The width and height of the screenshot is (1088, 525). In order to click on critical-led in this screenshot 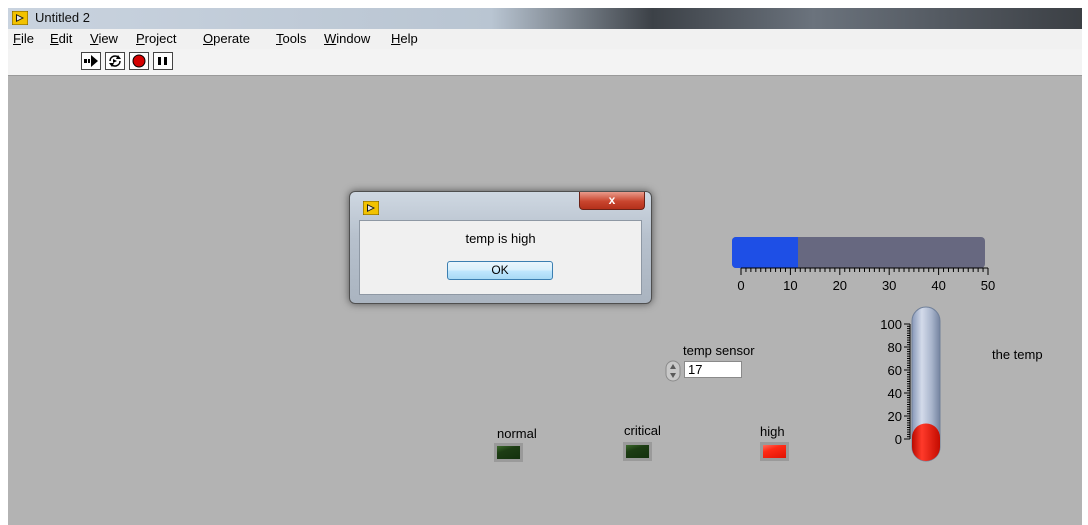, I will do `click(637, 451)`.